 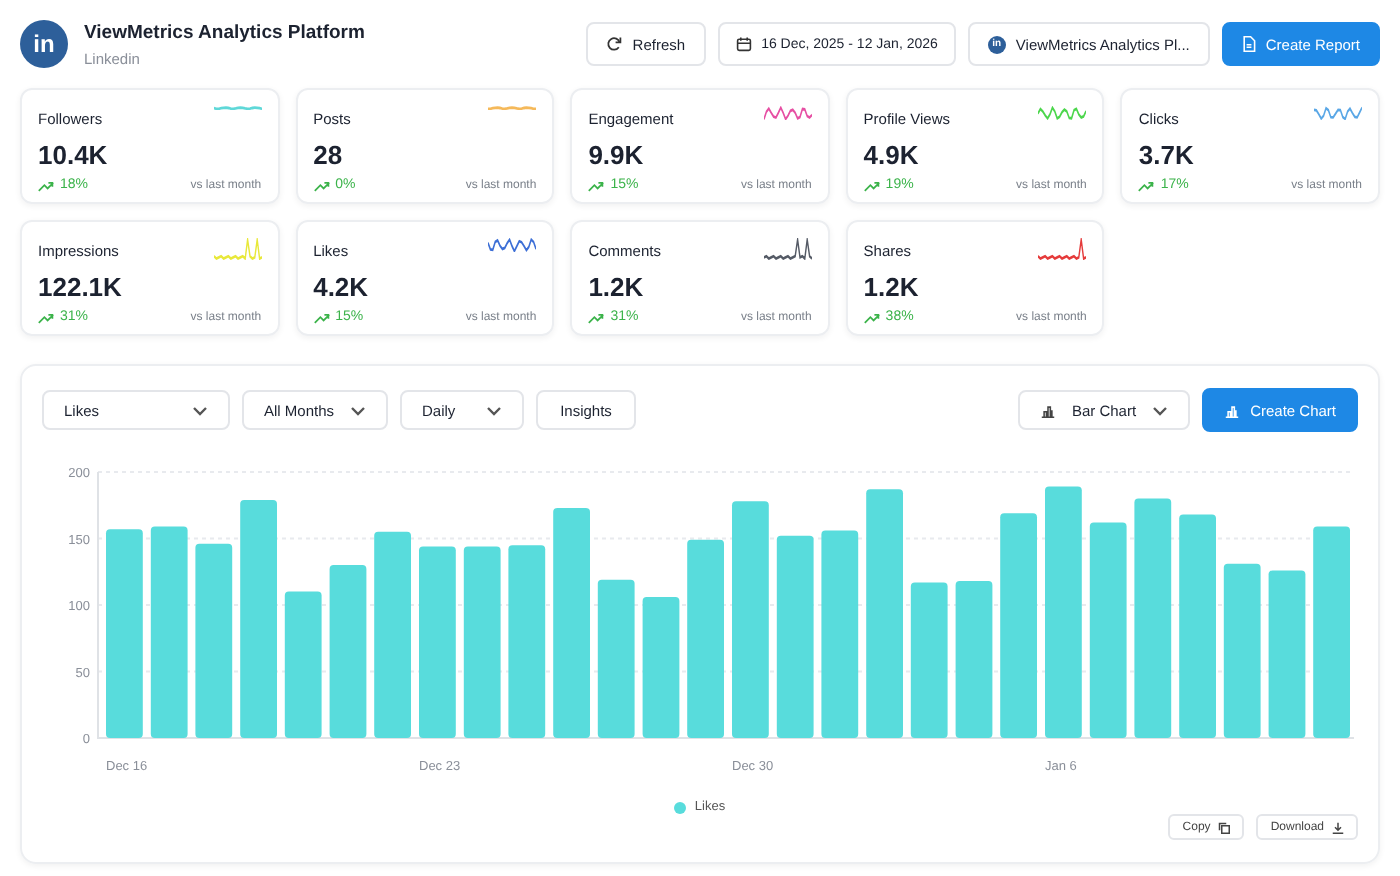 What do you see at coordinates (44, 44) in the screenshot?
I see `logo-badge: in` at bounding box center [44, 44].